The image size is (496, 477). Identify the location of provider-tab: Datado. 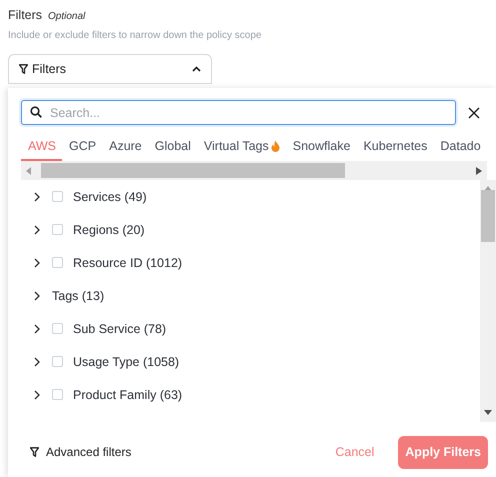
(460, 148).